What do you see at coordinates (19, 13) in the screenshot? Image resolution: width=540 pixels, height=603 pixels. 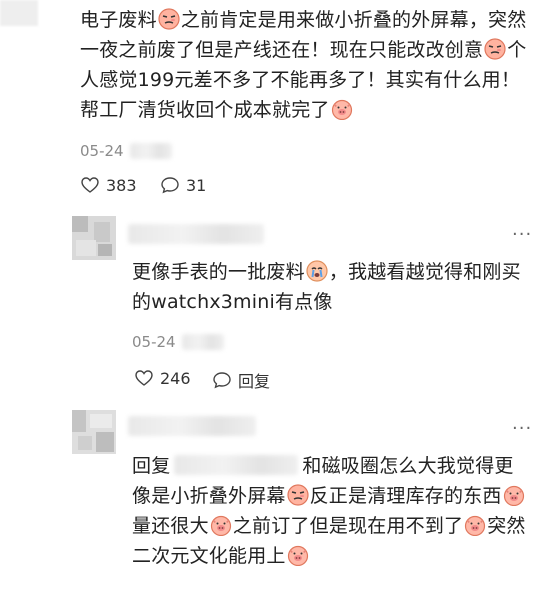 I see `avatar-partial` at bounding box center [19, 13].